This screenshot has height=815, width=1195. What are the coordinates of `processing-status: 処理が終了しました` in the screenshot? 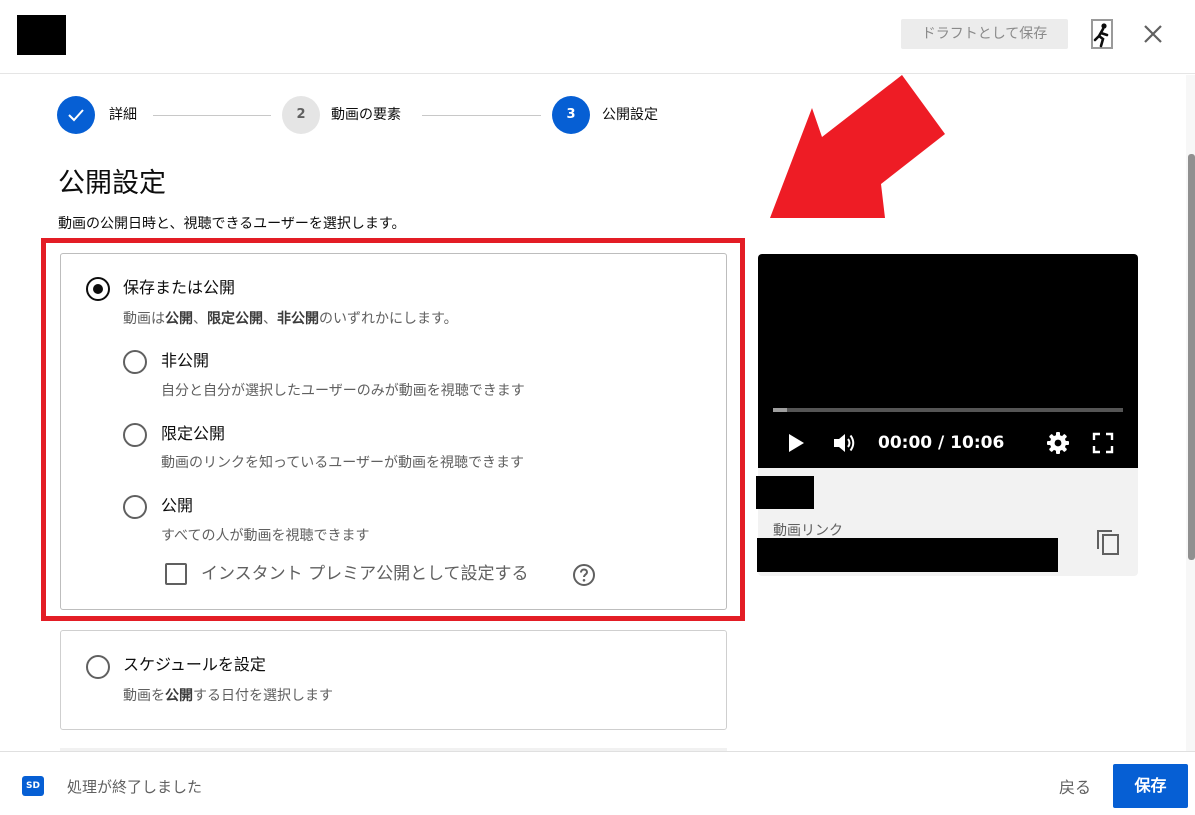 It's located at (135, 787).